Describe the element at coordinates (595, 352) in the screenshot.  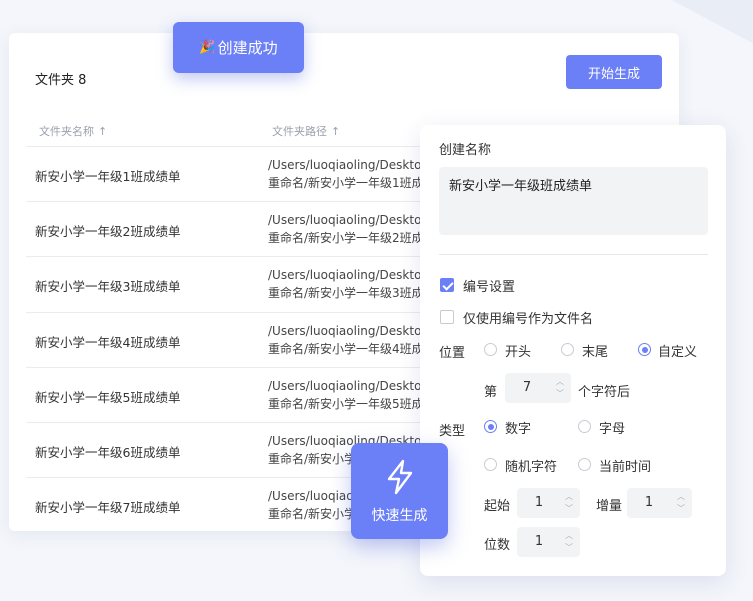
I see `position-option-end: 末尾` at that location.